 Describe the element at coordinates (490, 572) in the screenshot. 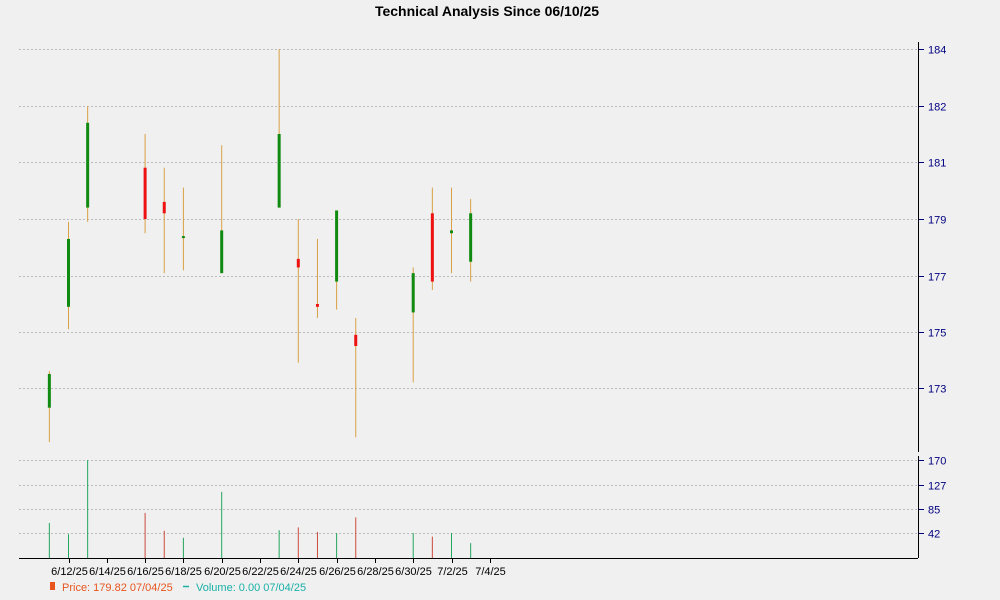

I see `x-tick-label: 7/4/25` at that location.